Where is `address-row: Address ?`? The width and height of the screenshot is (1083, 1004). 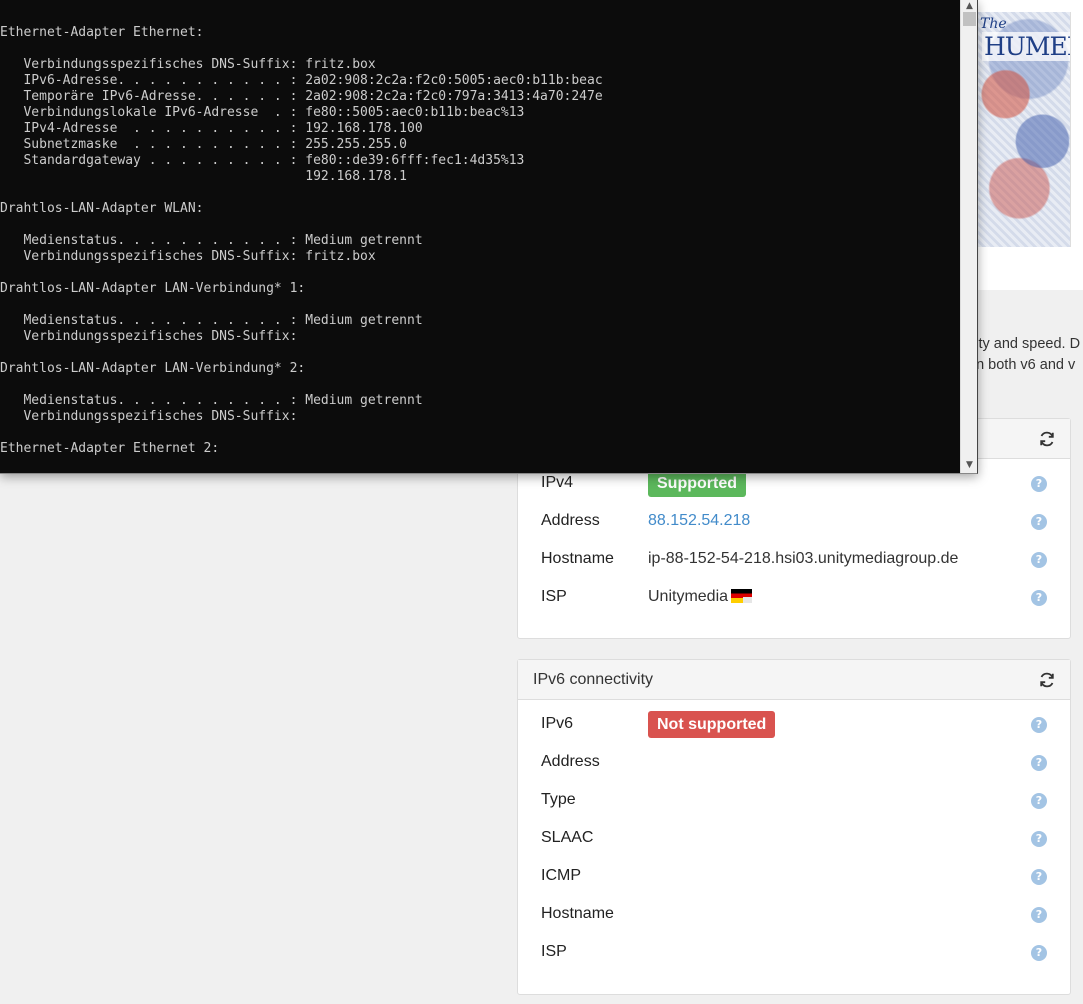
address-row: Address ? is located at coordinates (794, 763).